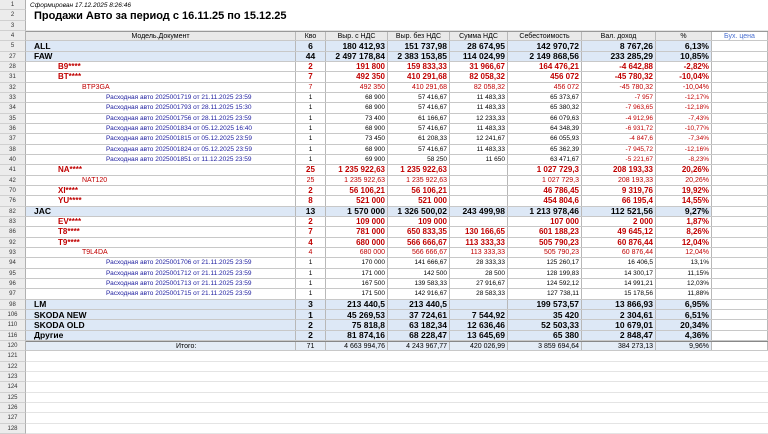 The height and width of the screenshot is (434, 768). I want to click on cell-7: 112 521,56, so click(619, 211).